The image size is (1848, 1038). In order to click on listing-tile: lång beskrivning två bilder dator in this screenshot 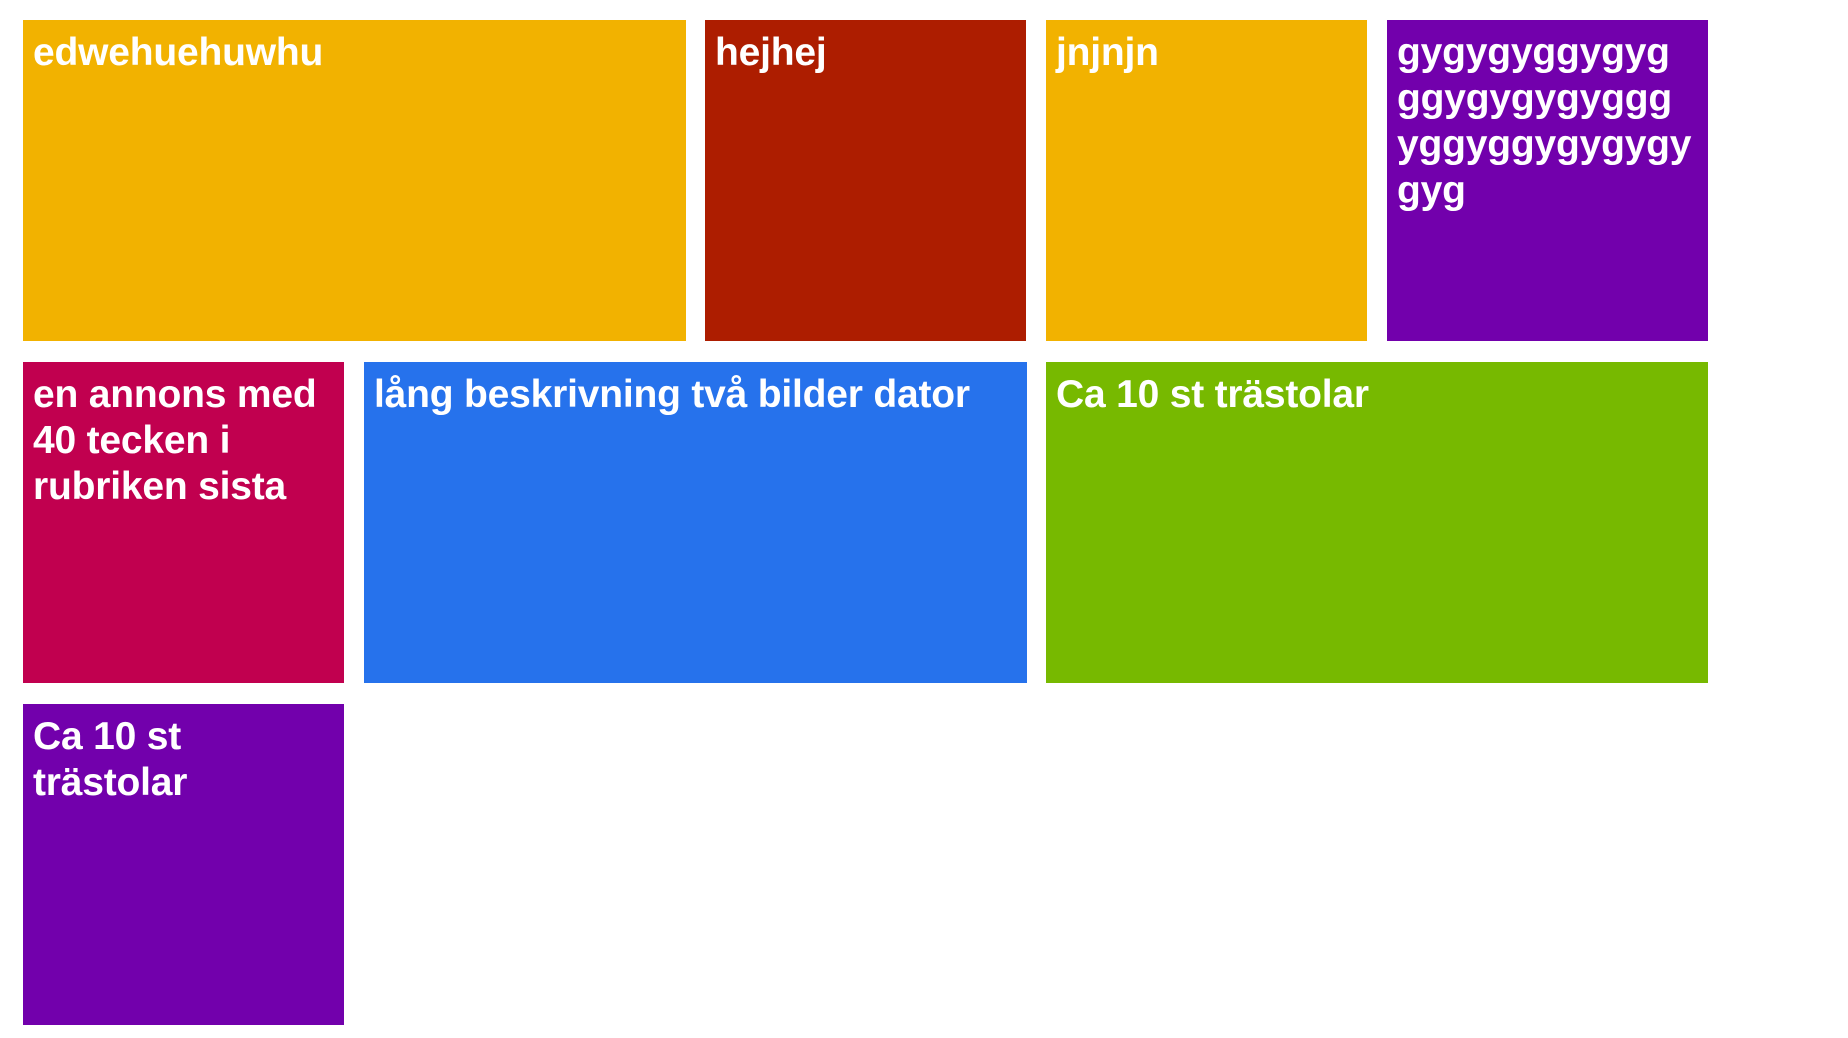, I will do `click(695, 522)`.